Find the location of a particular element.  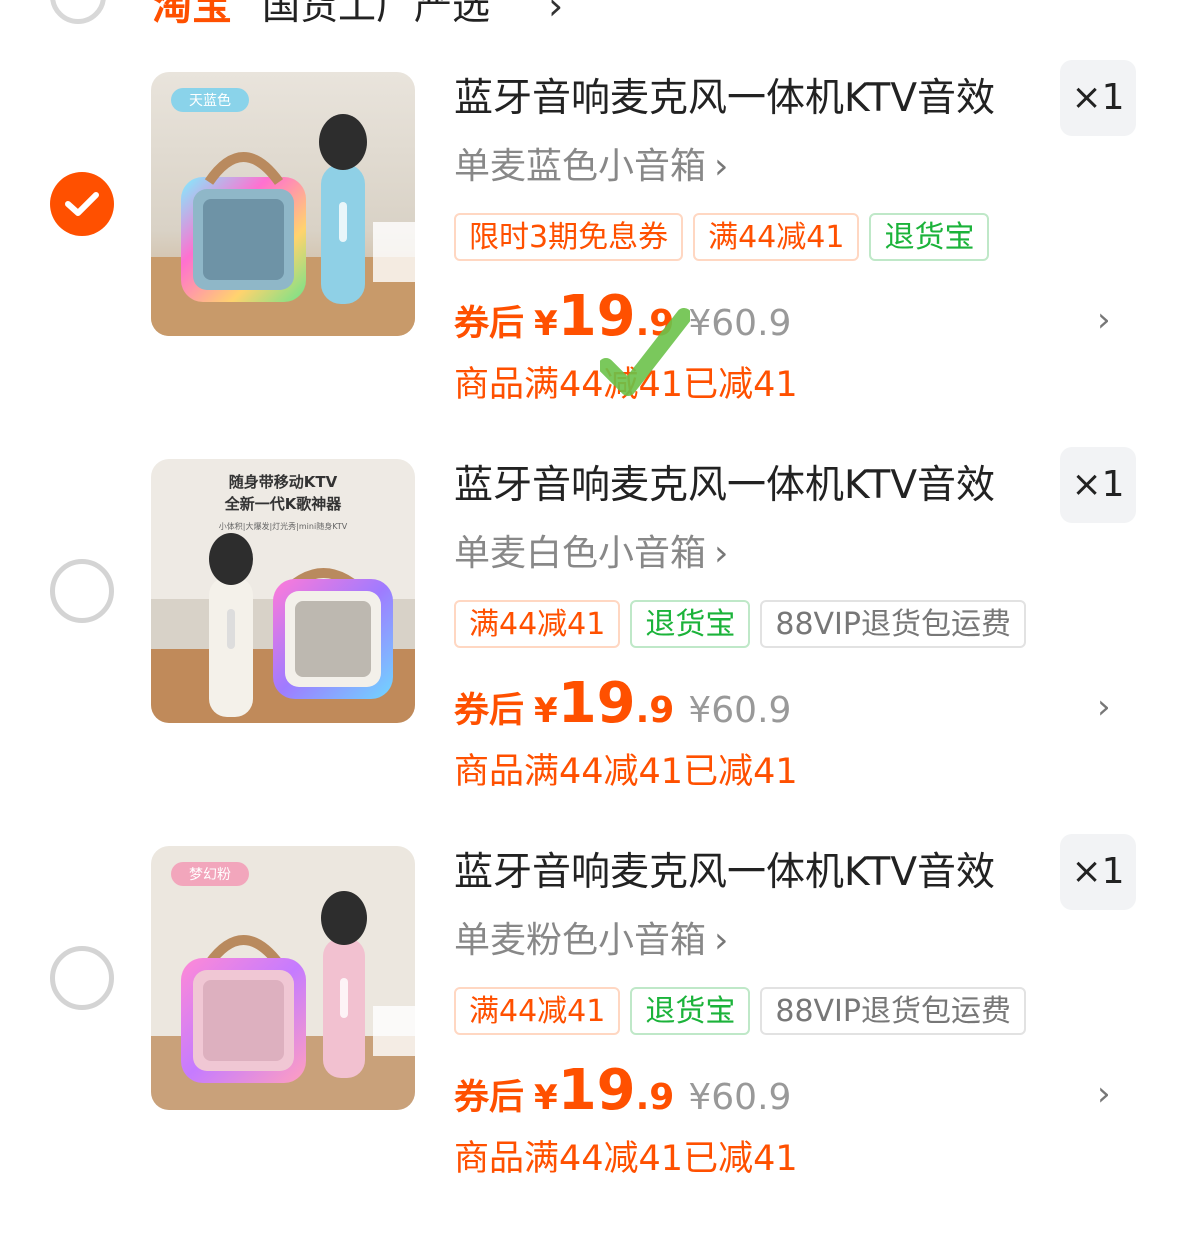

promo-tags: 限时3期免息券 满44减41 退货宝 is located at coordinates (726, 238).